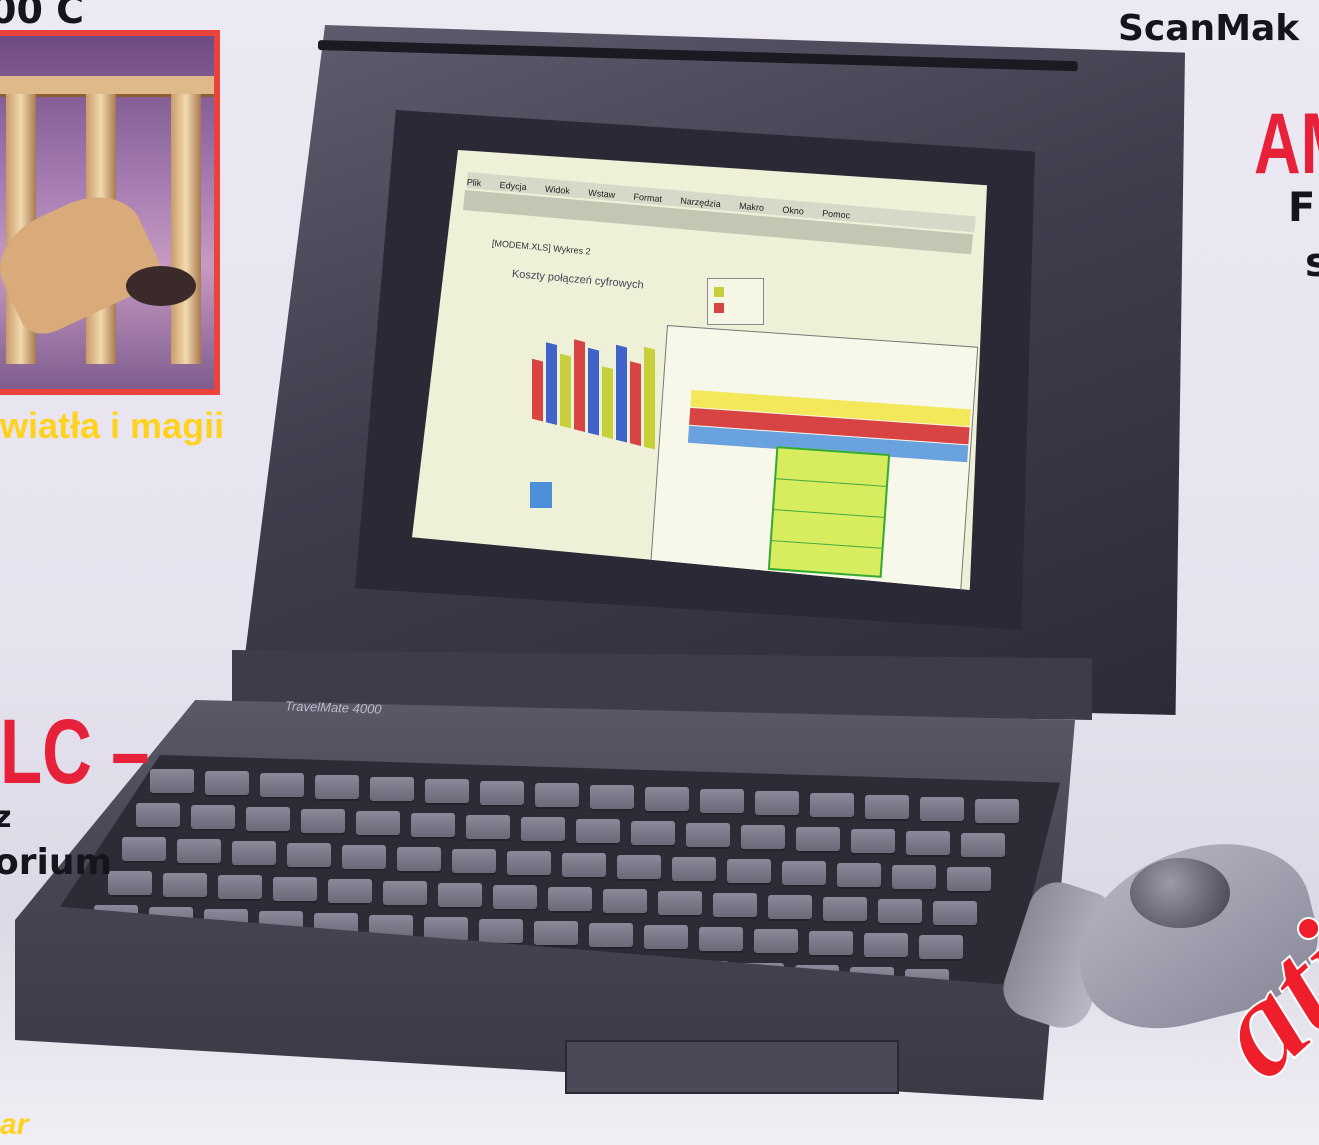  What do you see at coordinates (14, 1124) in the screenshot?
I see `cover-fragment-bottom-left: ar` at bounding box center [14, 1124].